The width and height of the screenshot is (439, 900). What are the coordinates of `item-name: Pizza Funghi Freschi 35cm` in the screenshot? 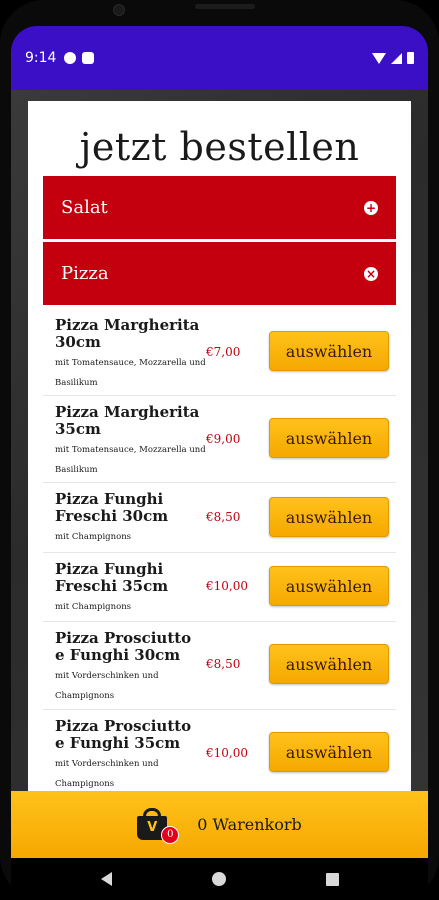 It's located at (112, 577).